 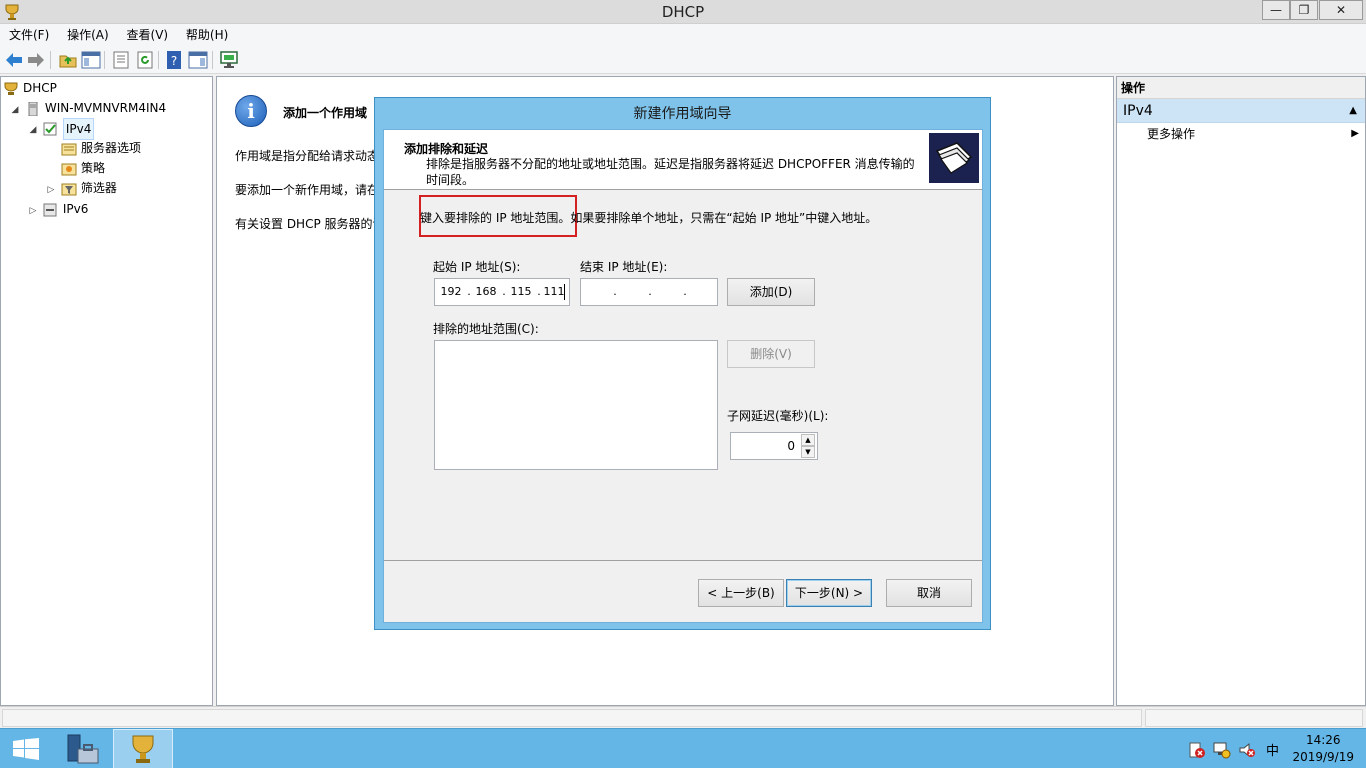 What do you see at coordinates (1241, 88) in the screenshot?
I see `actions-header: 操作` at bounding box center [1241, 88].